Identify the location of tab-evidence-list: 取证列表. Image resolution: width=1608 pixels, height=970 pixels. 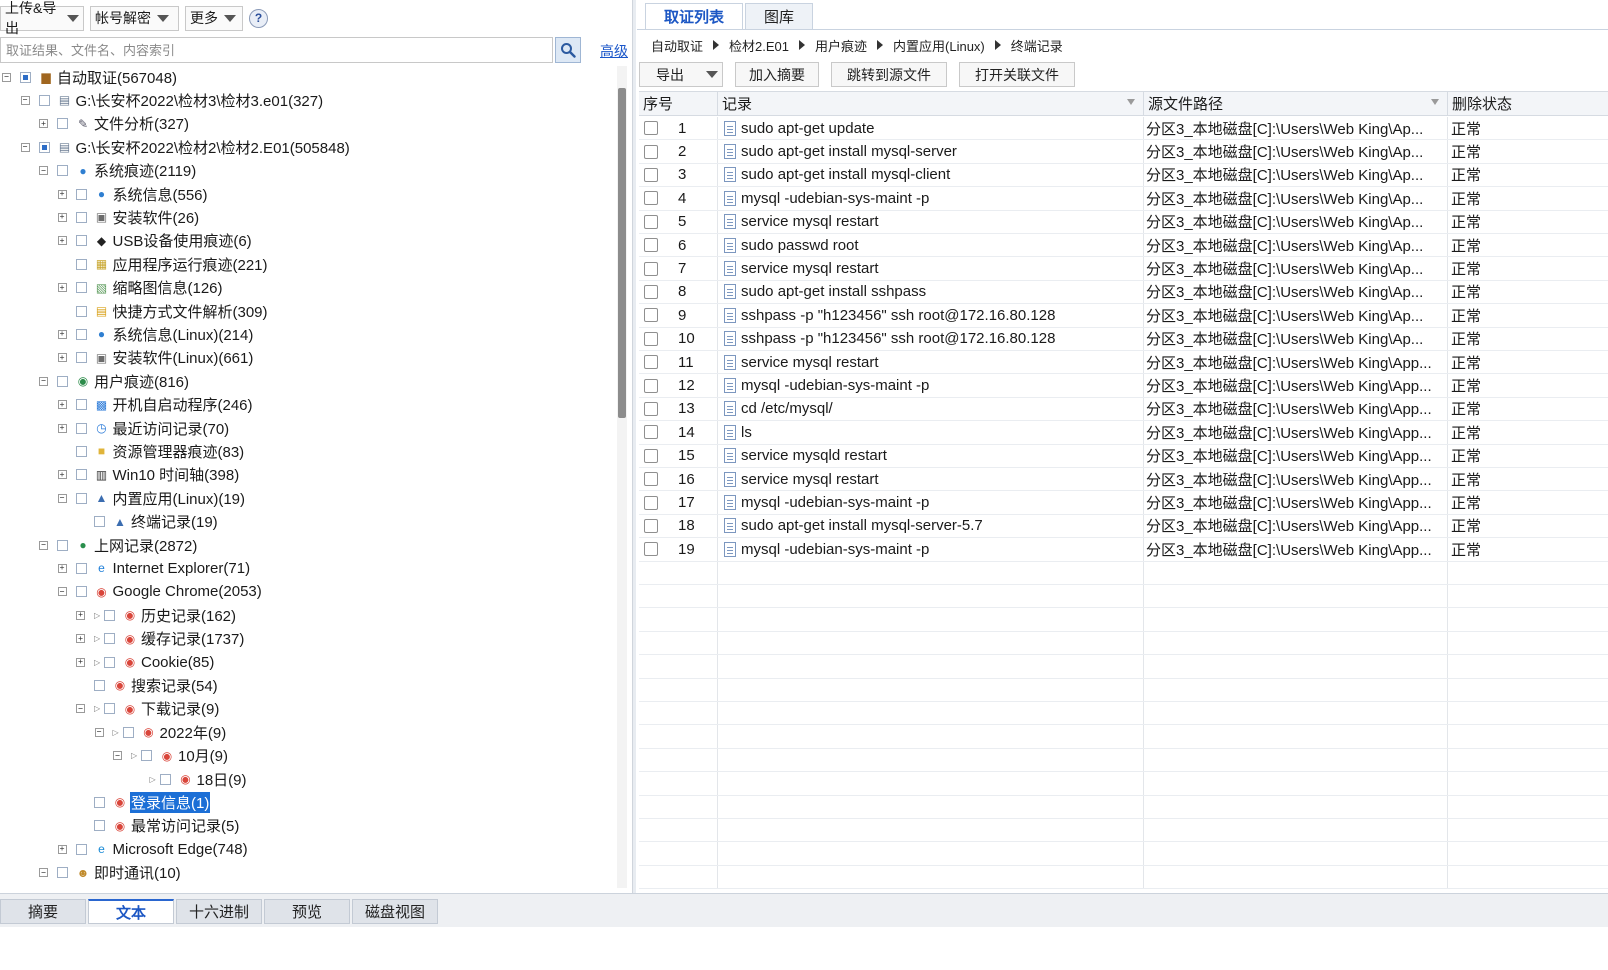
(694, 16).